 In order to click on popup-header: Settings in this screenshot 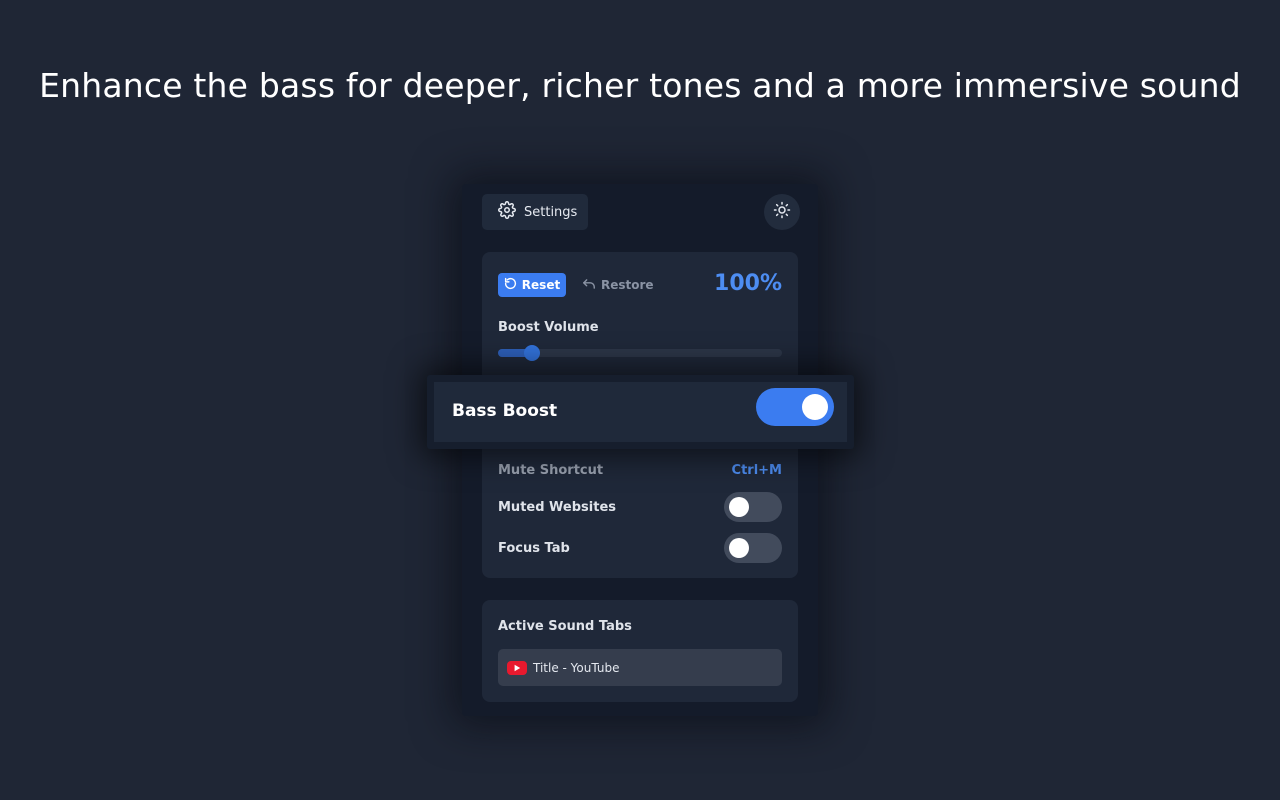, I will do `click(640, 212)`.